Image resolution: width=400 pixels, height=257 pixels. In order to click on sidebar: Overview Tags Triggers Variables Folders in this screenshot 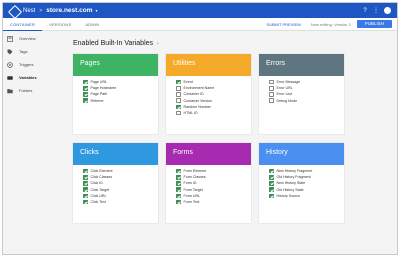, I will do `click(32, 143)`.